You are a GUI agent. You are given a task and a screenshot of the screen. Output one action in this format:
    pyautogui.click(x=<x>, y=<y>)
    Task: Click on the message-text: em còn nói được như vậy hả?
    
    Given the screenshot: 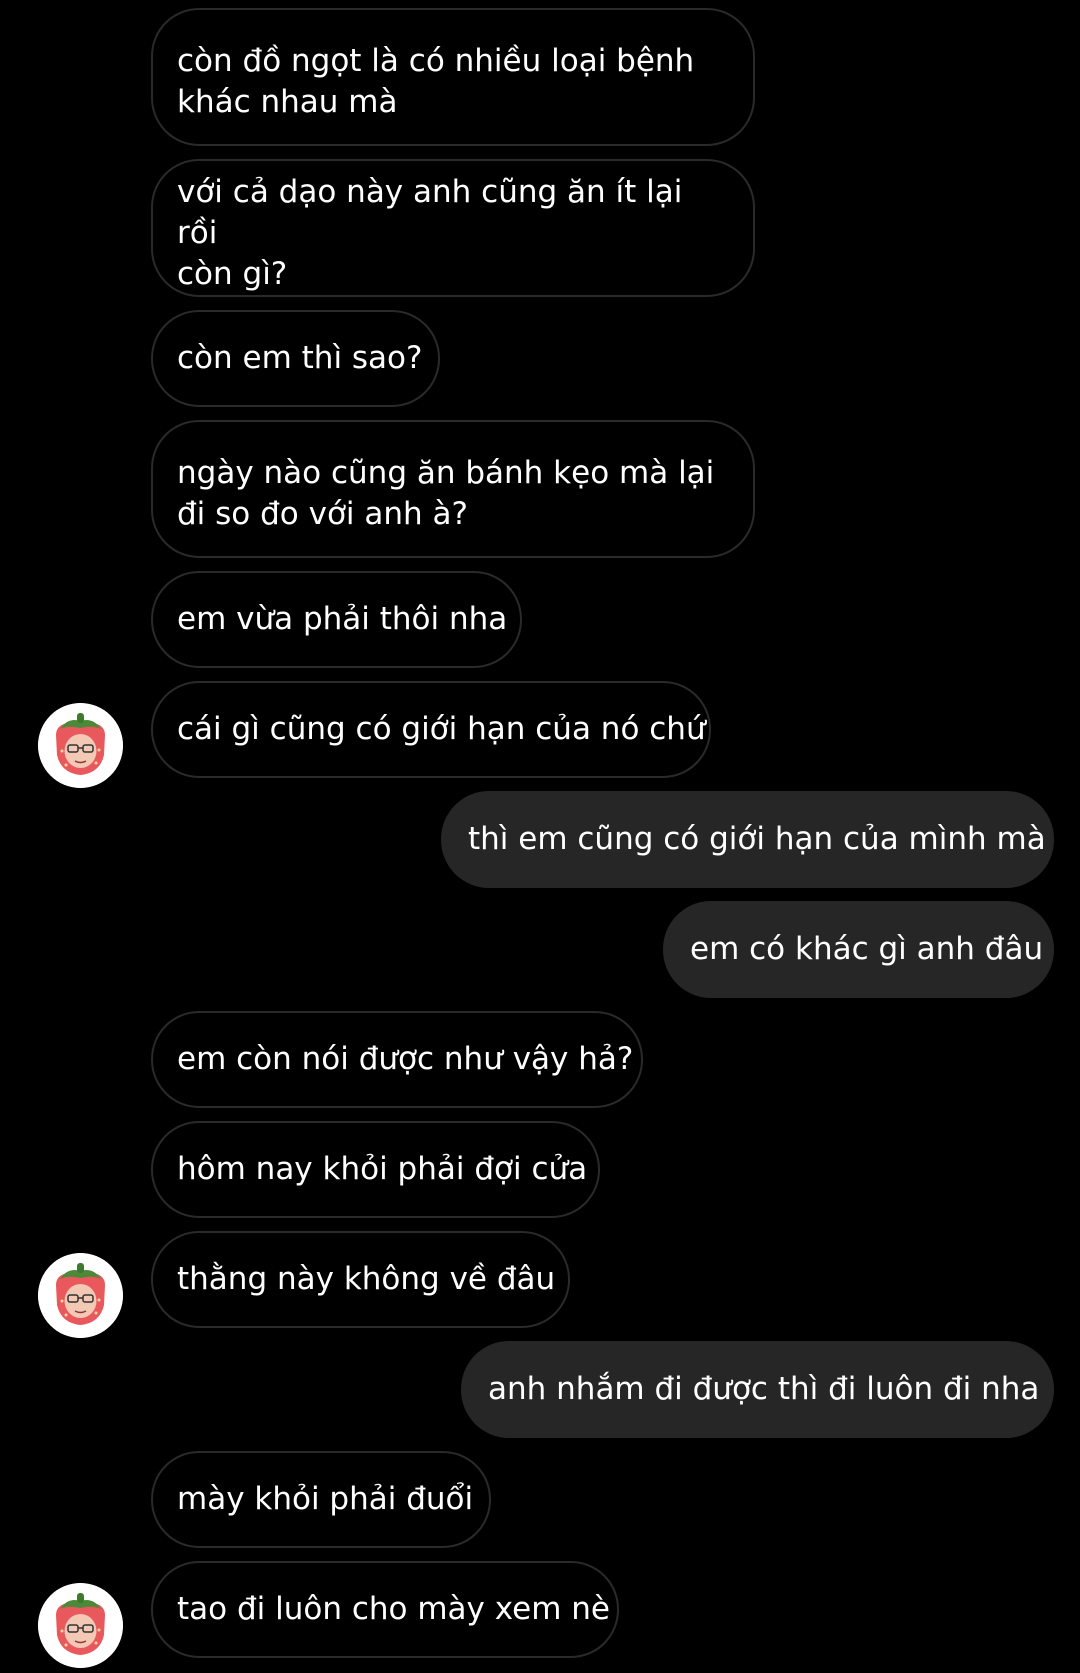 What is the action you would take?
    pyautogui.click(x=405, y=1059)
    